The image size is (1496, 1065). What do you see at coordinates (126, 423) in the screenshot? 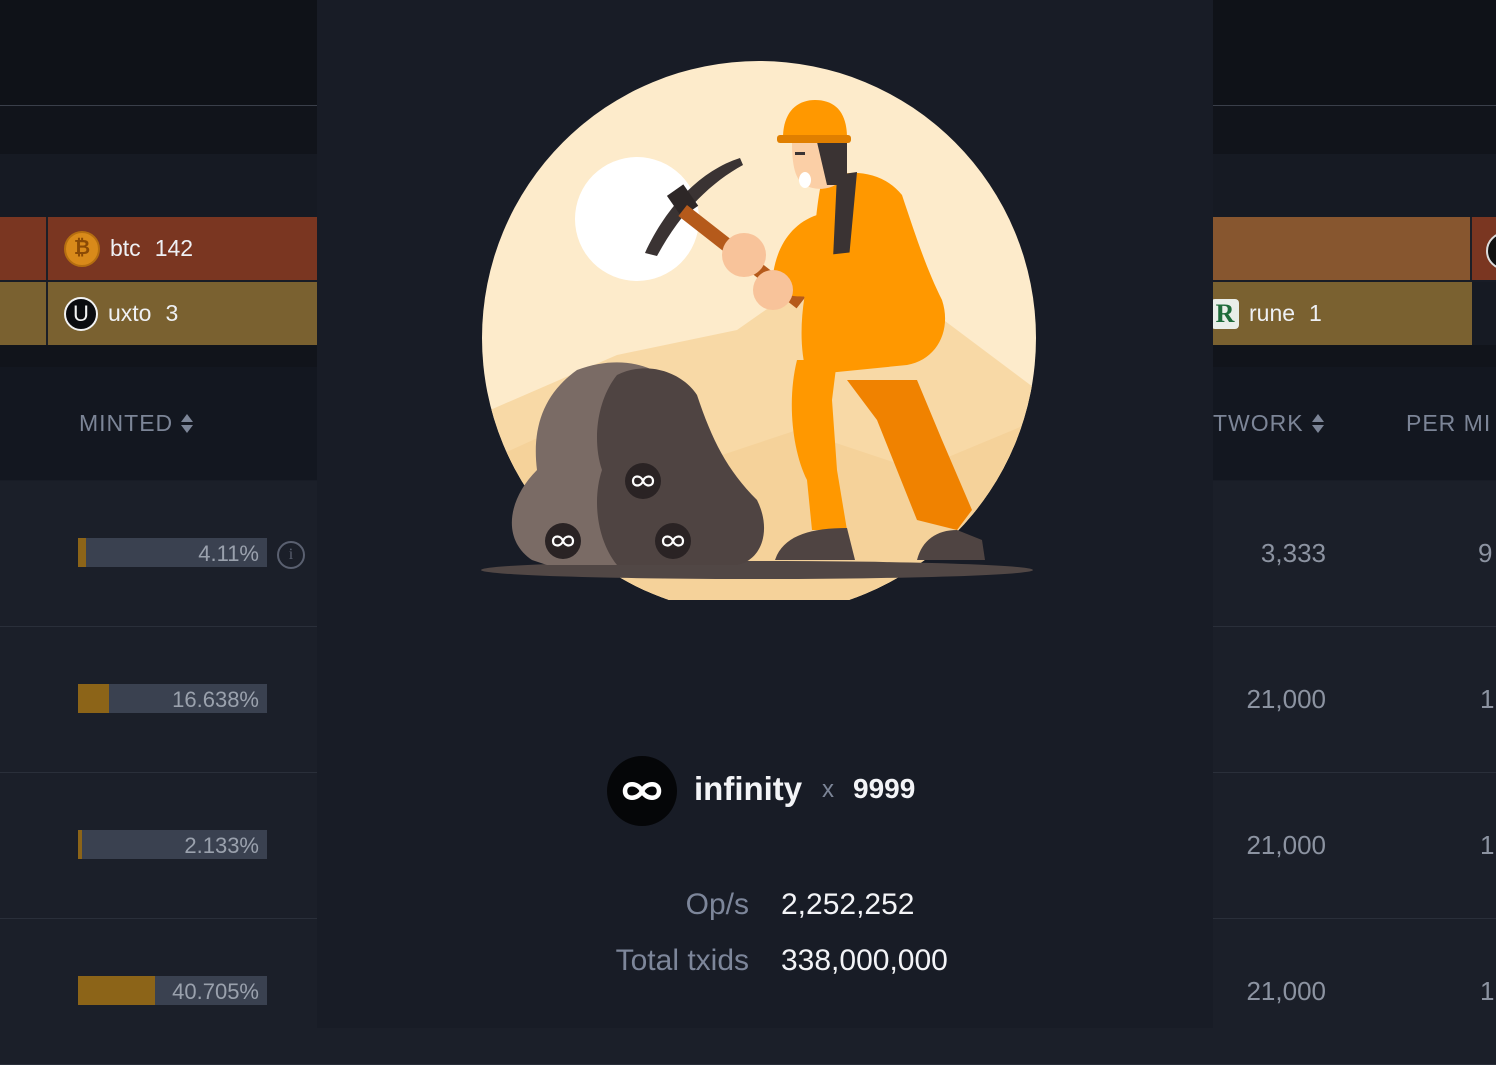
I see `column-header-label: MINTED` at bounding box center [126, 423].